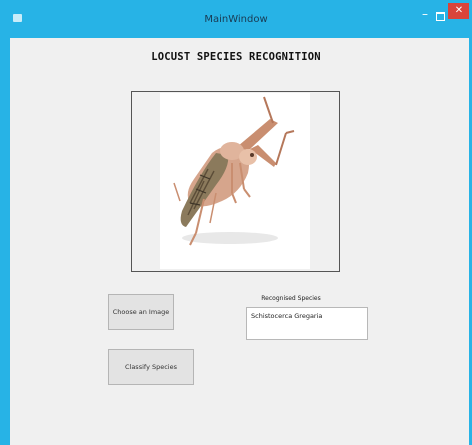  What do you see at coordinates (236, 57) in the screenshot?
I see `page-title: LOCUST SPECIES RECOGNITION` at bounding box center [236, 57].